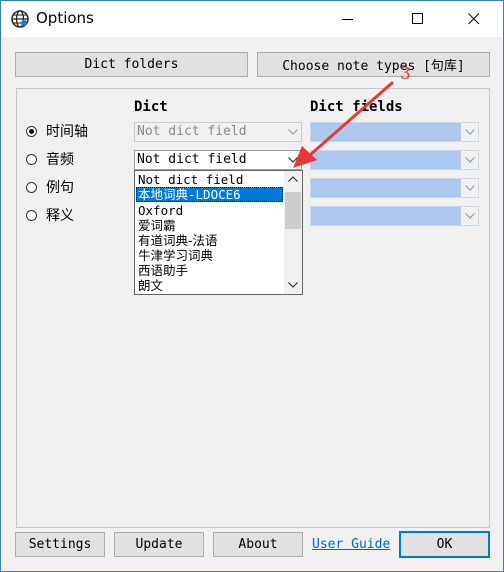 The image size is (504, 572). Describe the element at coordinates (252, 19) in the screenshot. I see `title-bar: Options` at that location.